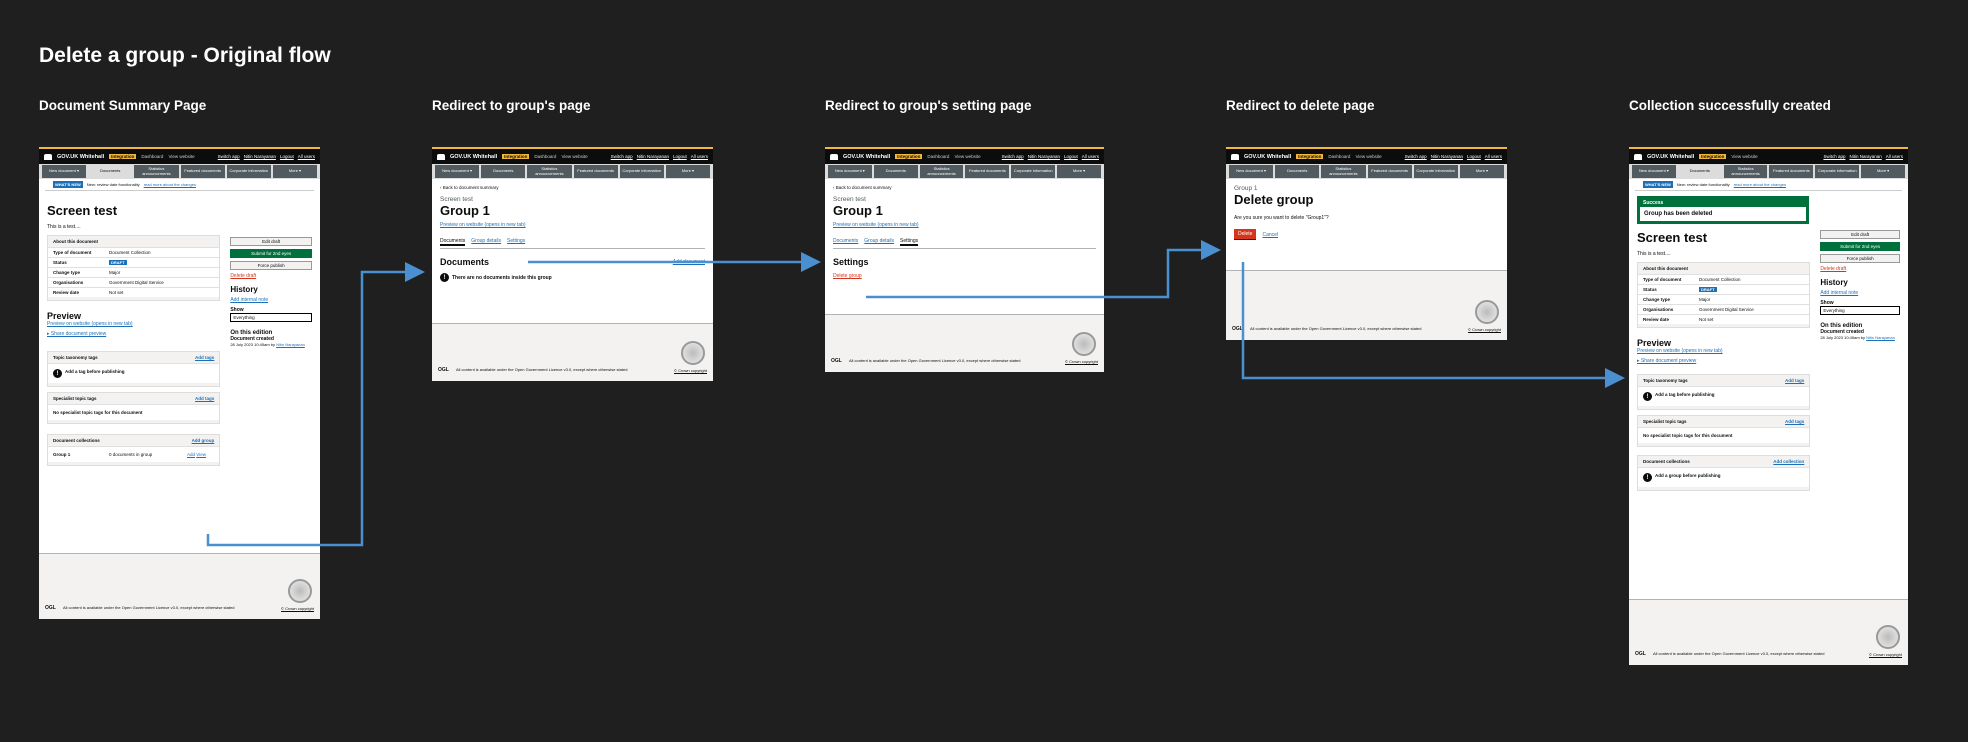  Describe the element at coordinates (201, 454) in the screenshot. I see `group-view-link: View` at that location.